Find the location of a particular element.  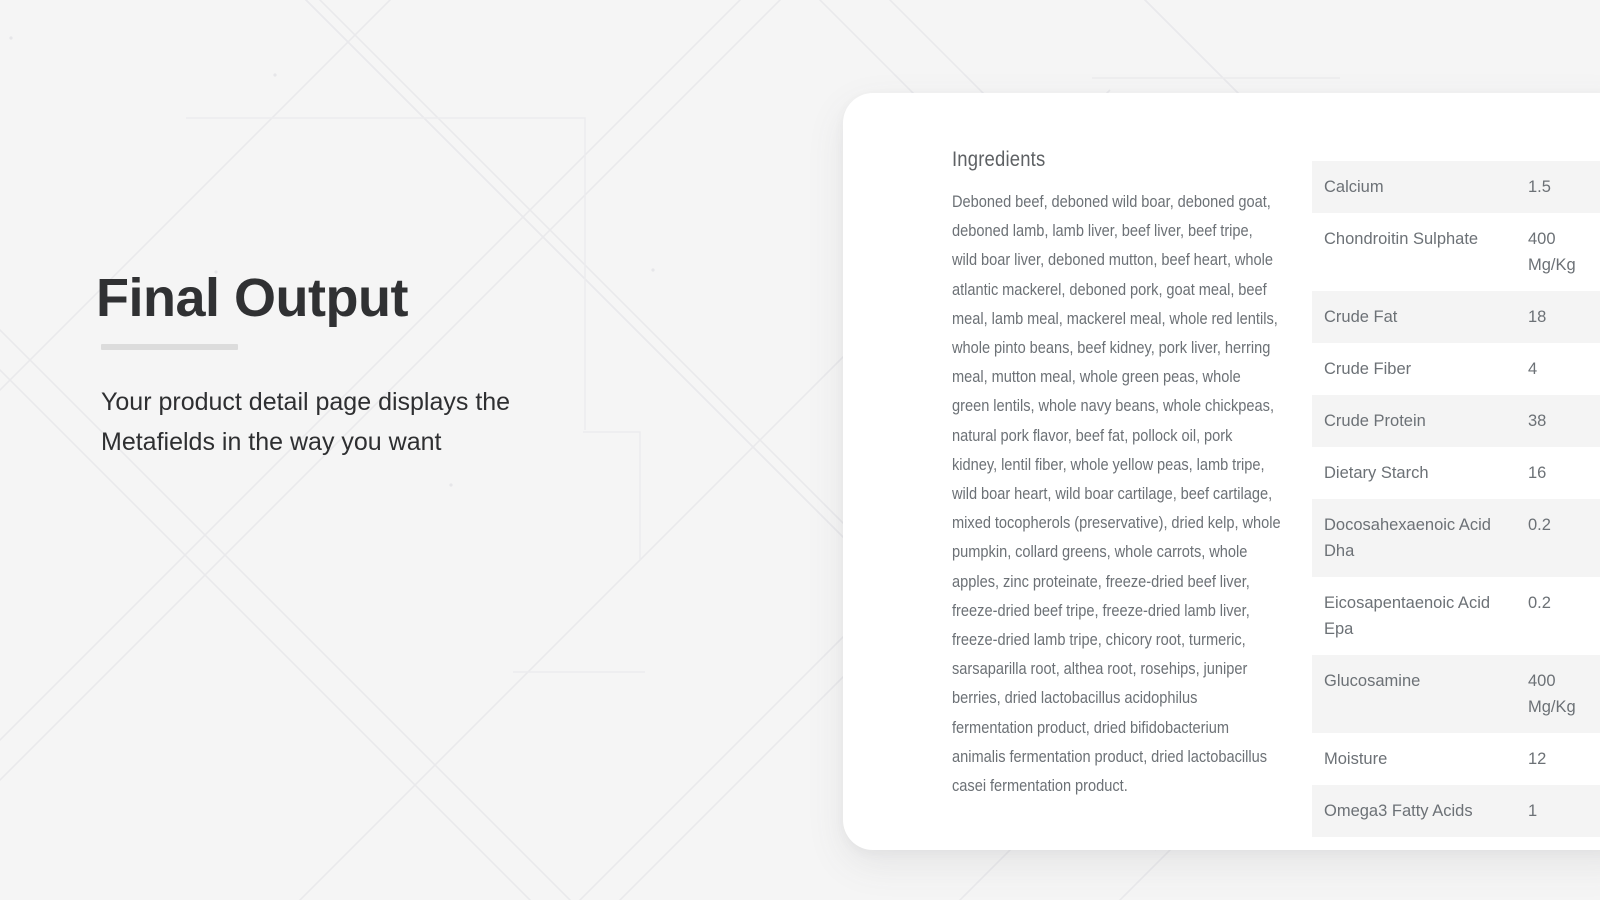

nutrient-name-cell: Chondroitin Sulphate is located at coordinates (1401, 239).